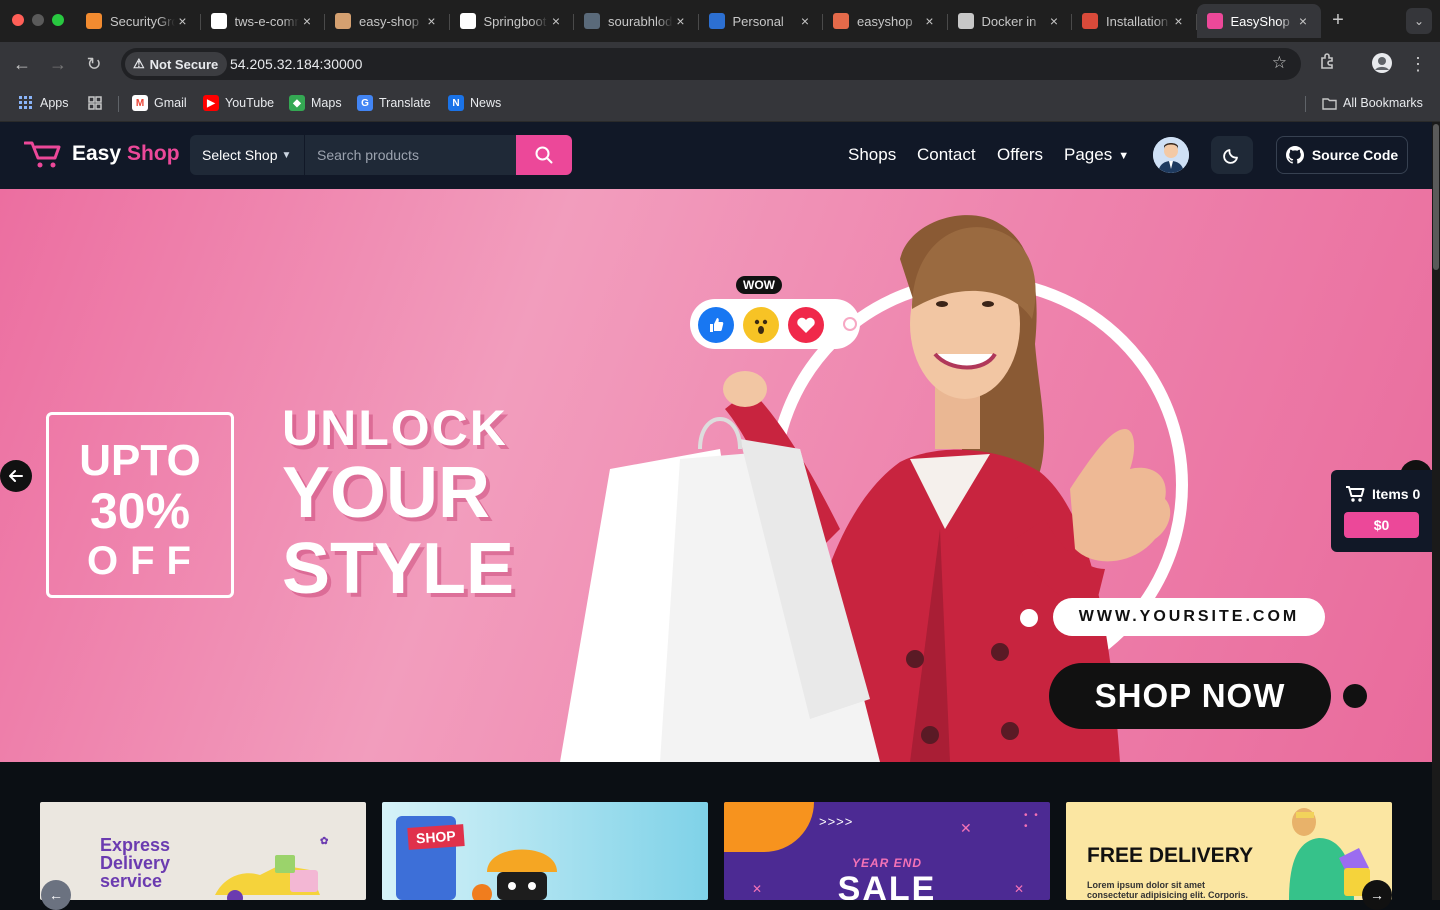 This screenshot has width=1440, height=910. Describe the element at coordinates (636, 21) in the screenshot. I see `browser-tab: sourabhlodhi×` at that location.